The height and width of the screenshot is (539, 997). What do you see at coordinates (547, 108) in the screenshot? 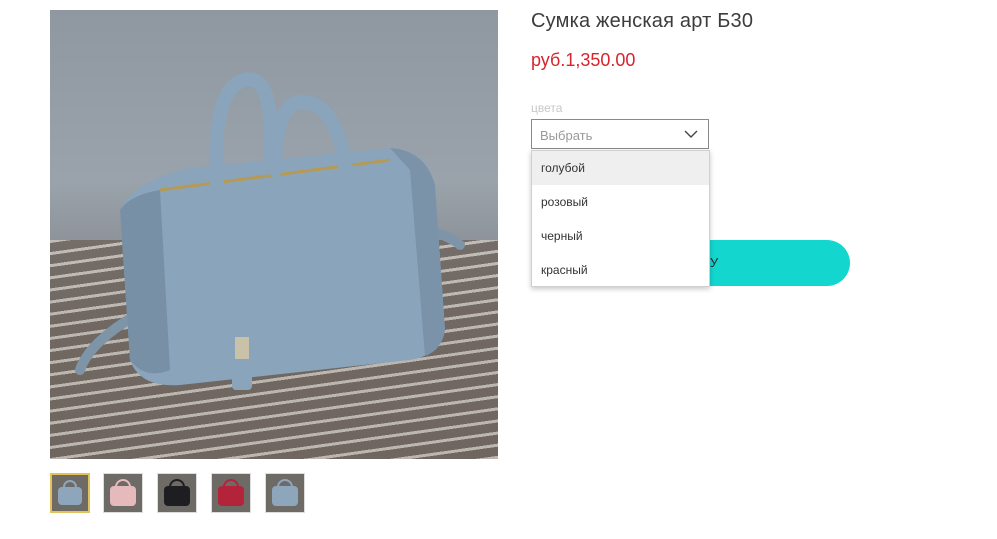
I see `color-option-label: цвета` at bounding box center [547, 108].